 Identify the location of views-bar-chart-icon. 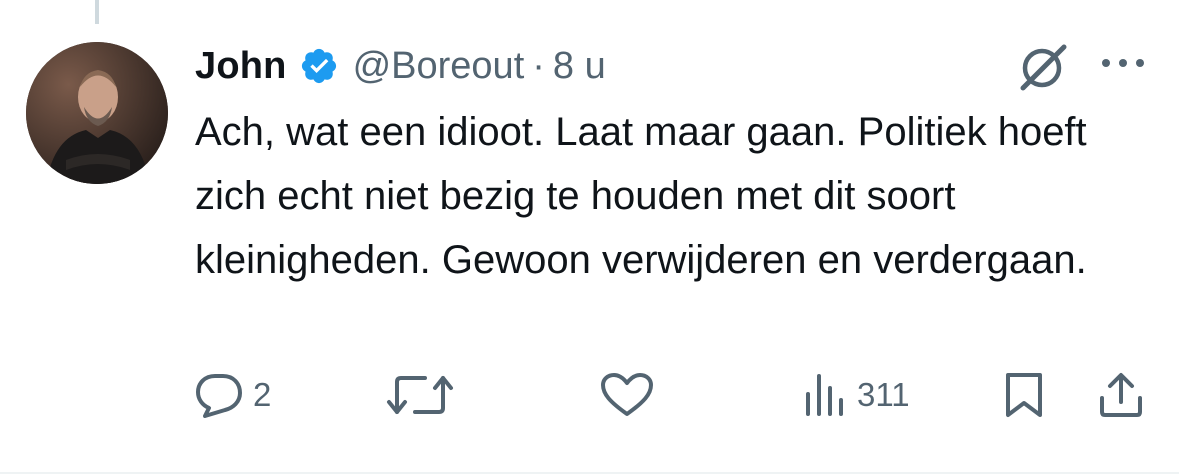
(824, 395).